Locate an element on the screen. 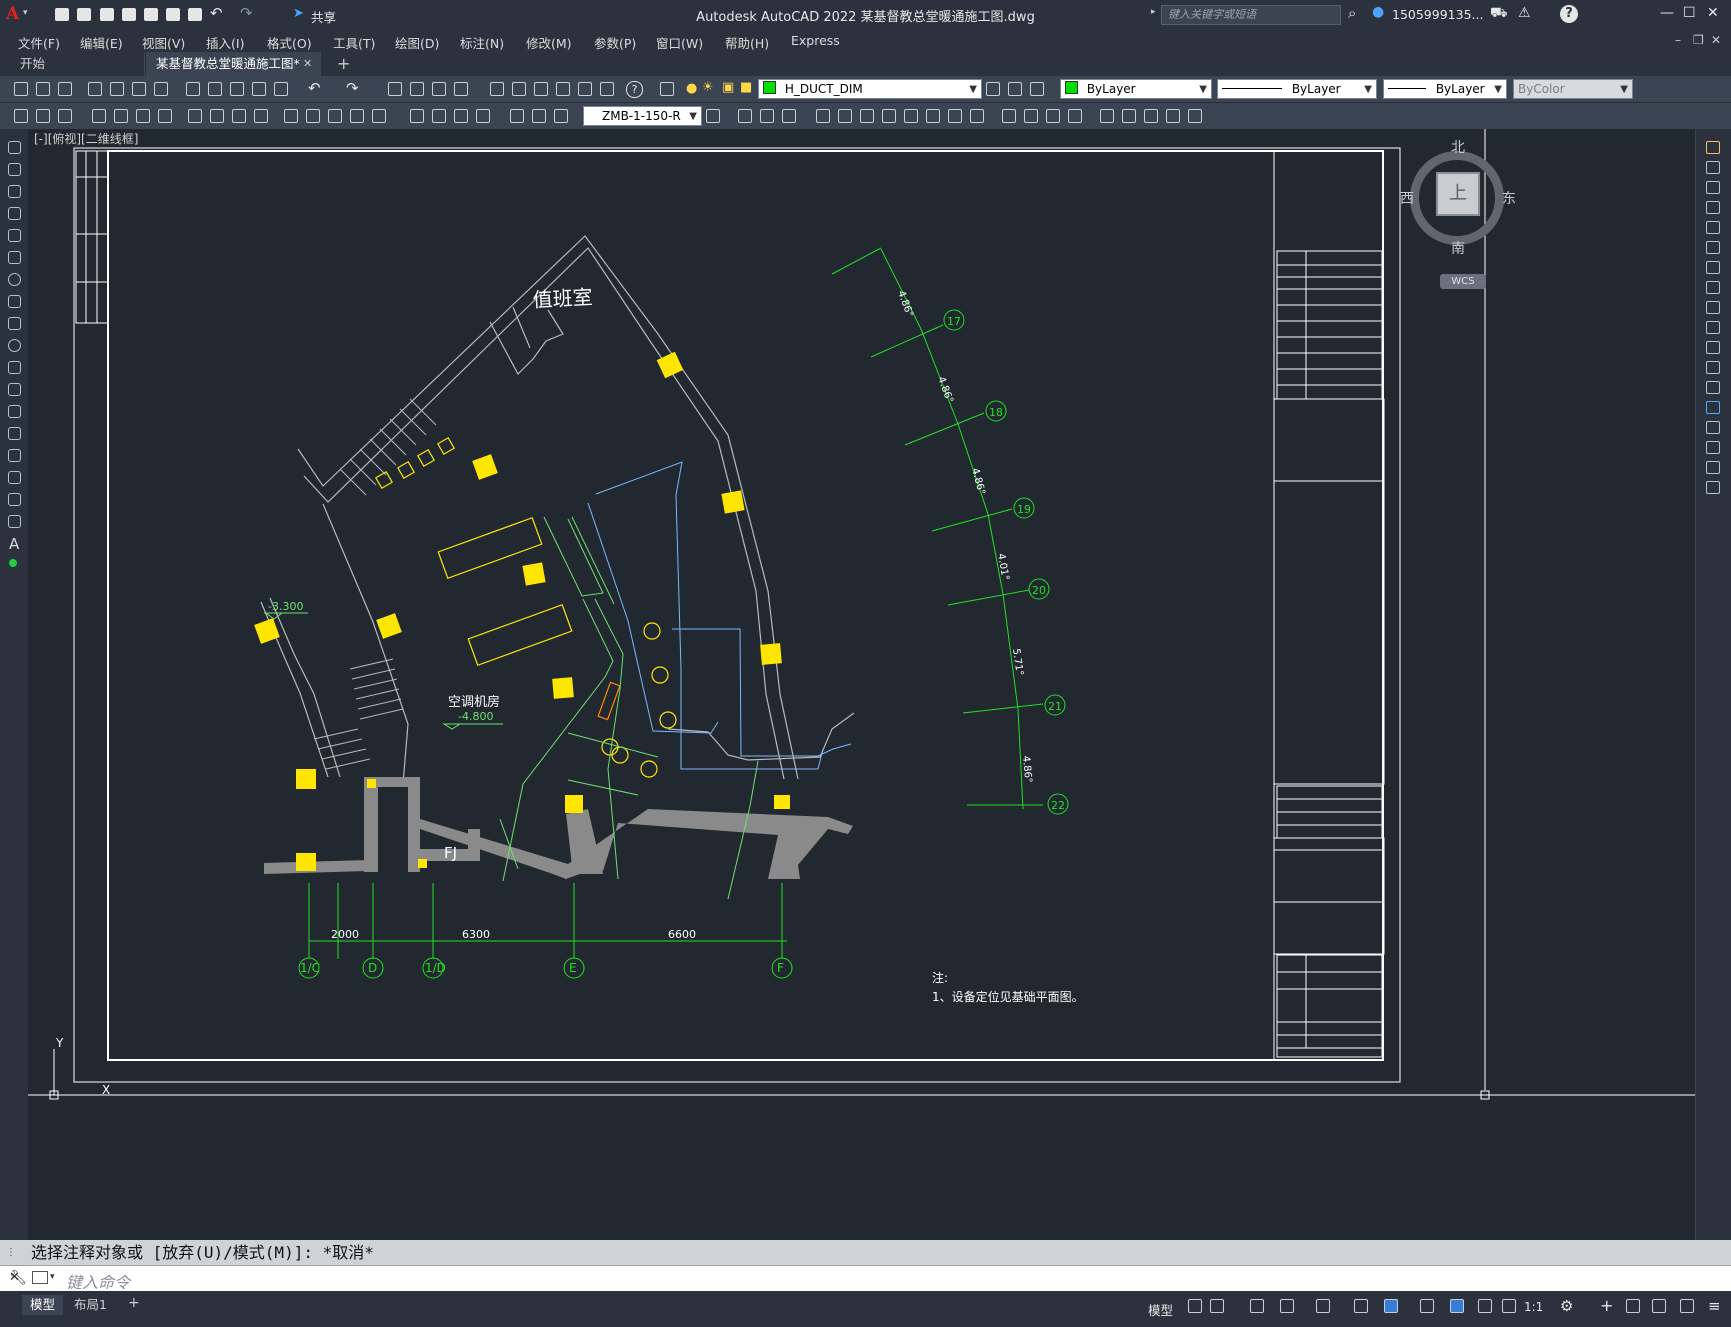 The height and width of the screenshot is (1327, 1731). jogged-dim-icon is located at coordinates (217, 116).